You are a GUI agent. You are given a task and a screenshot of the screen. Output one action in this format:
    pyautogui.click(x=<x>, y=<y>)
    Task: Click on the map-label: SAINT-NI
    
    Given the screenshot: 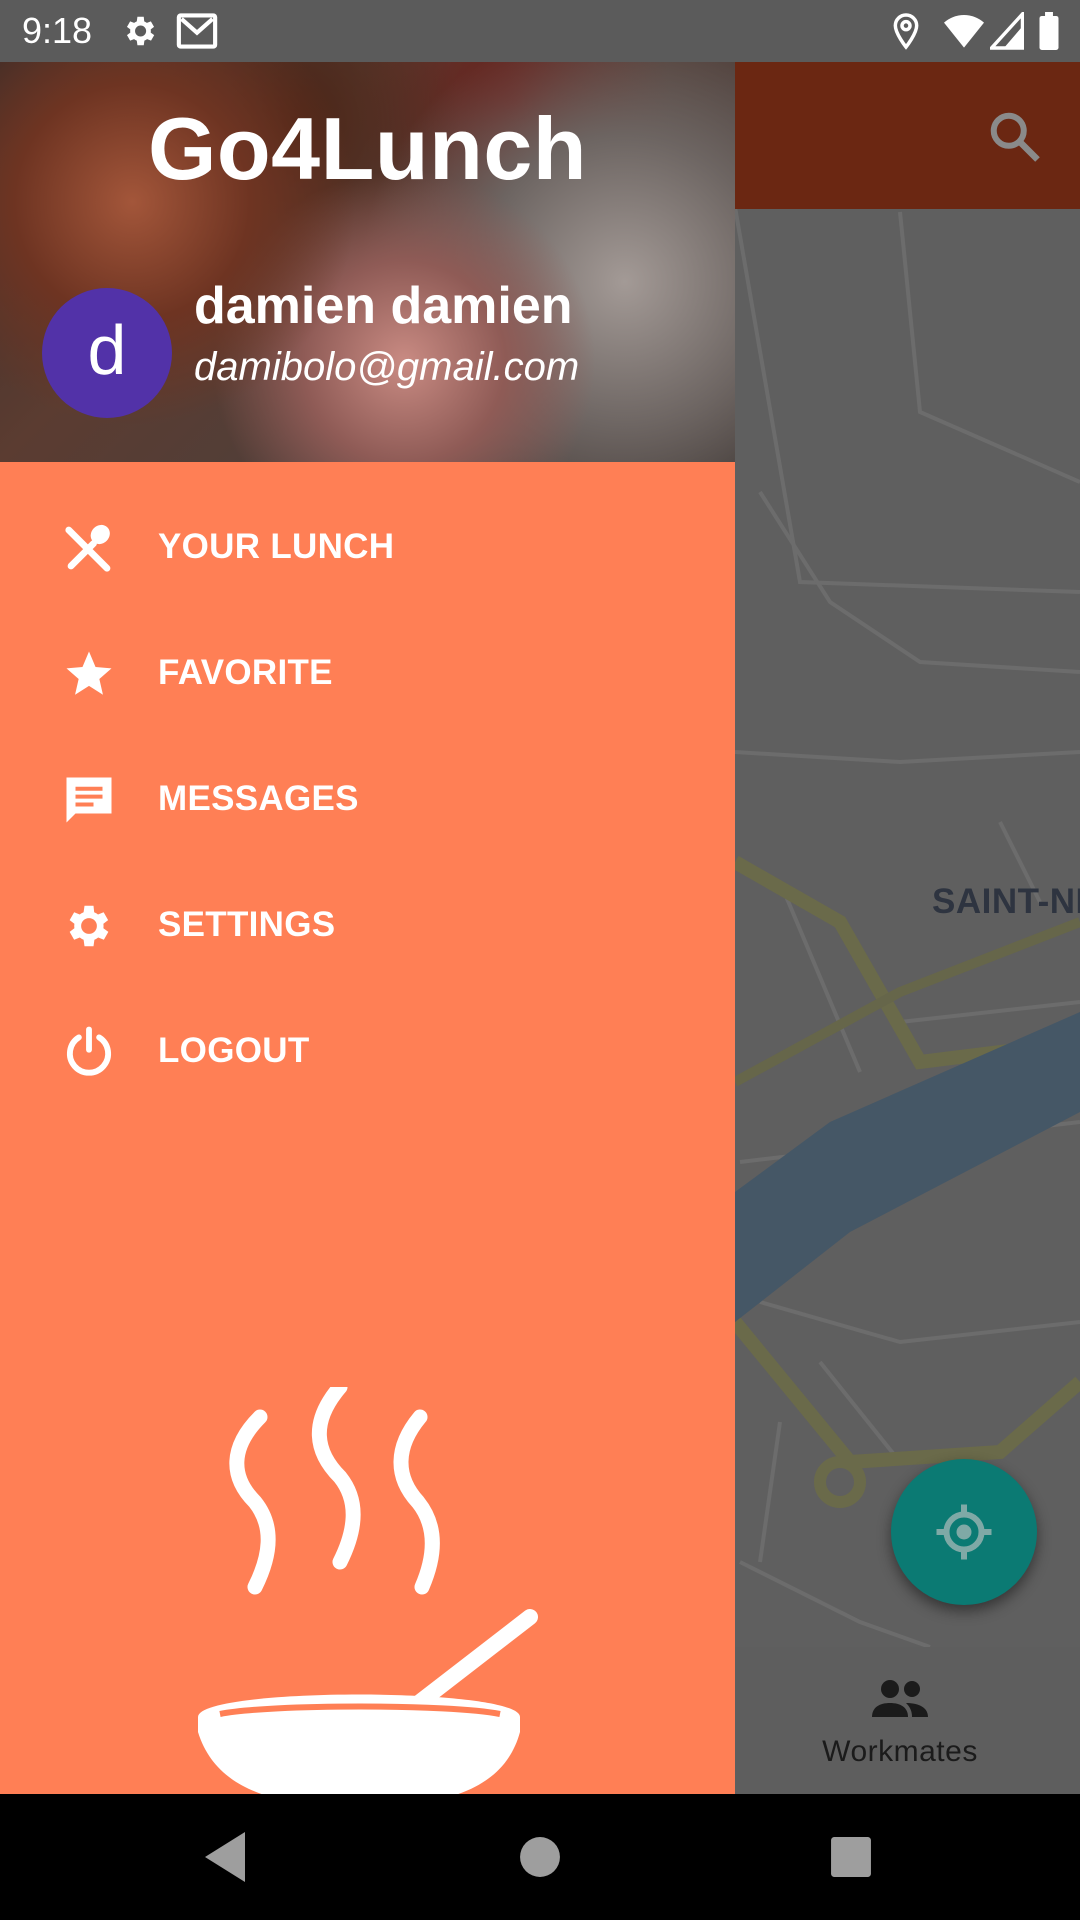 What is the action you would take?
    pyautogui.click(x=1006, y=901)
    